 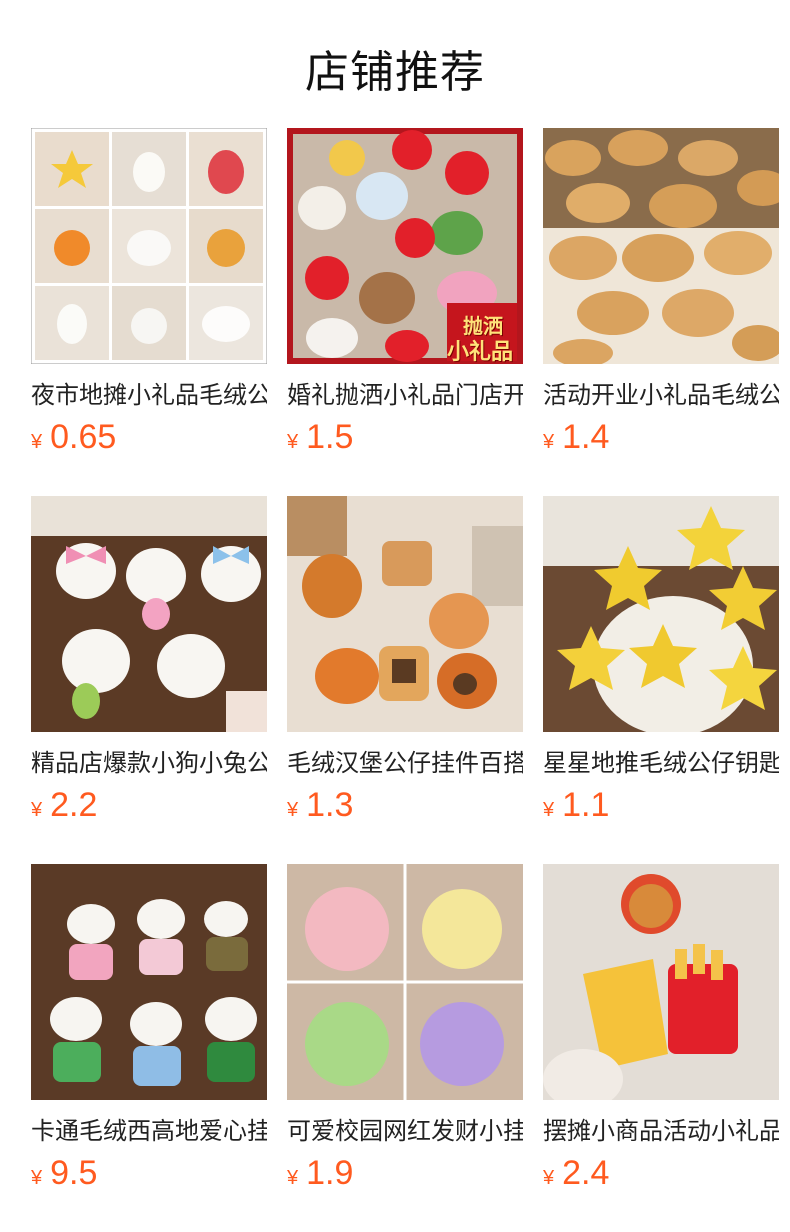 I want to click on product-card: 抛洒 小礼品 婚礼抛洒小礼品门店开业 ¥1.5, so click(x=405, y=312).